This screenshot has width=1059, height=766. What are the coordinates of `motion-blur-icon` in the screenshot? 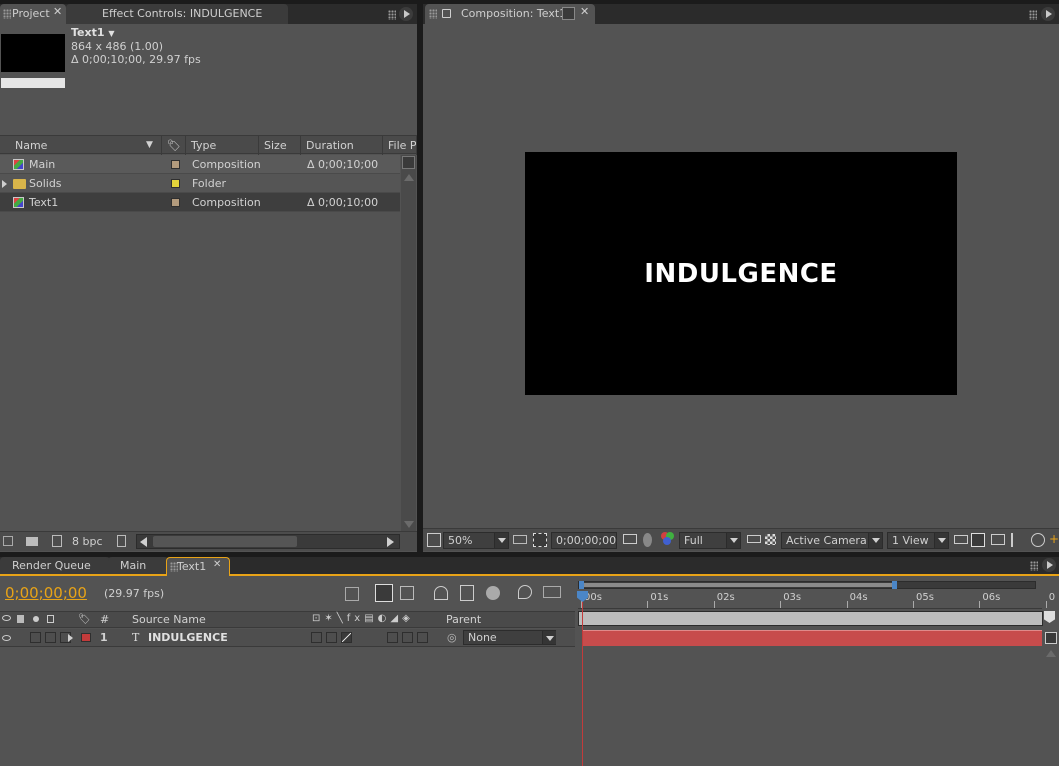 It's located at (493, 593).